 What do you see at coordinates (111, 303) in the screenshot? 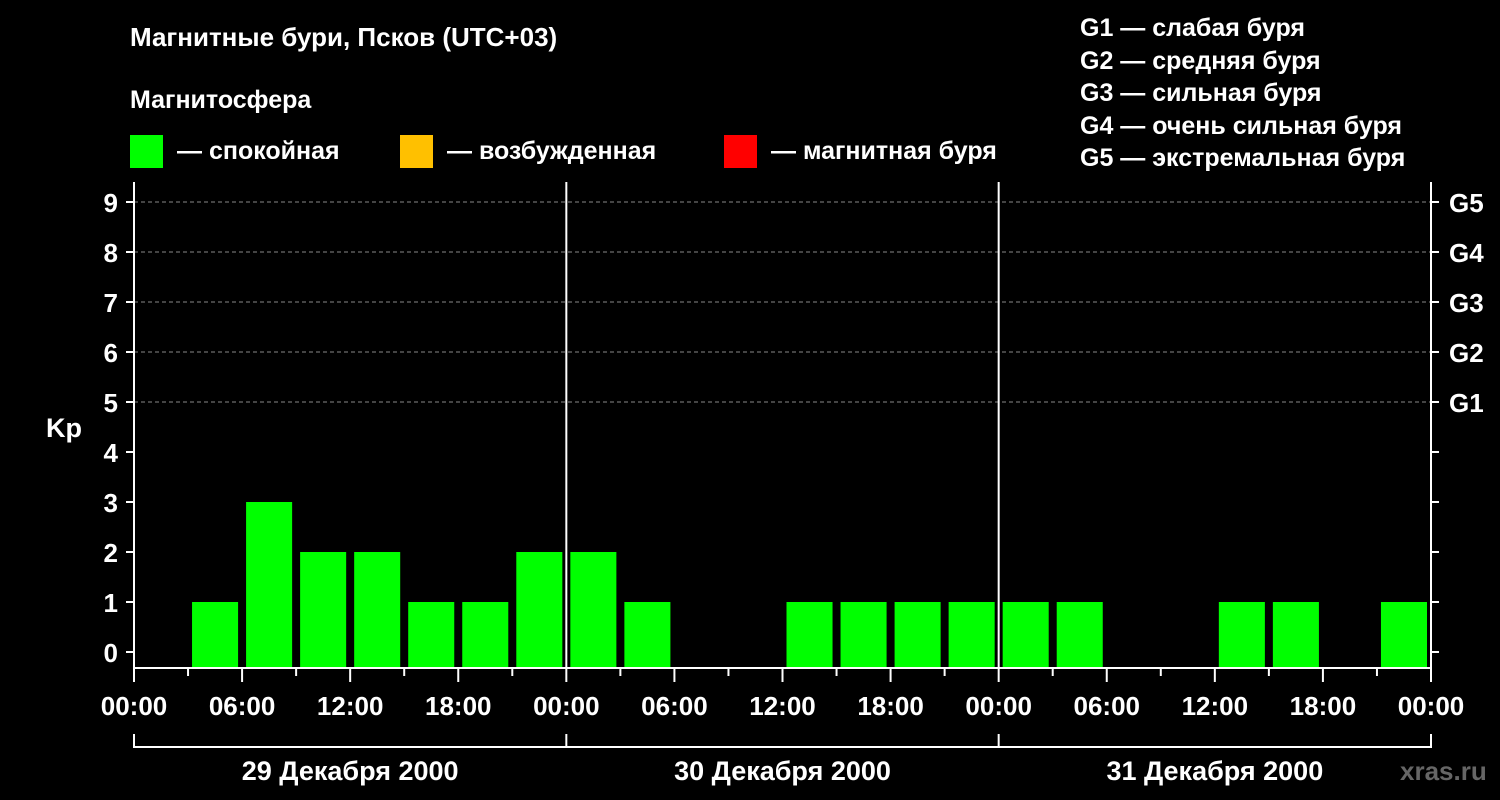
I see `y-tick-label: 7` at bounding box center [111, 303].